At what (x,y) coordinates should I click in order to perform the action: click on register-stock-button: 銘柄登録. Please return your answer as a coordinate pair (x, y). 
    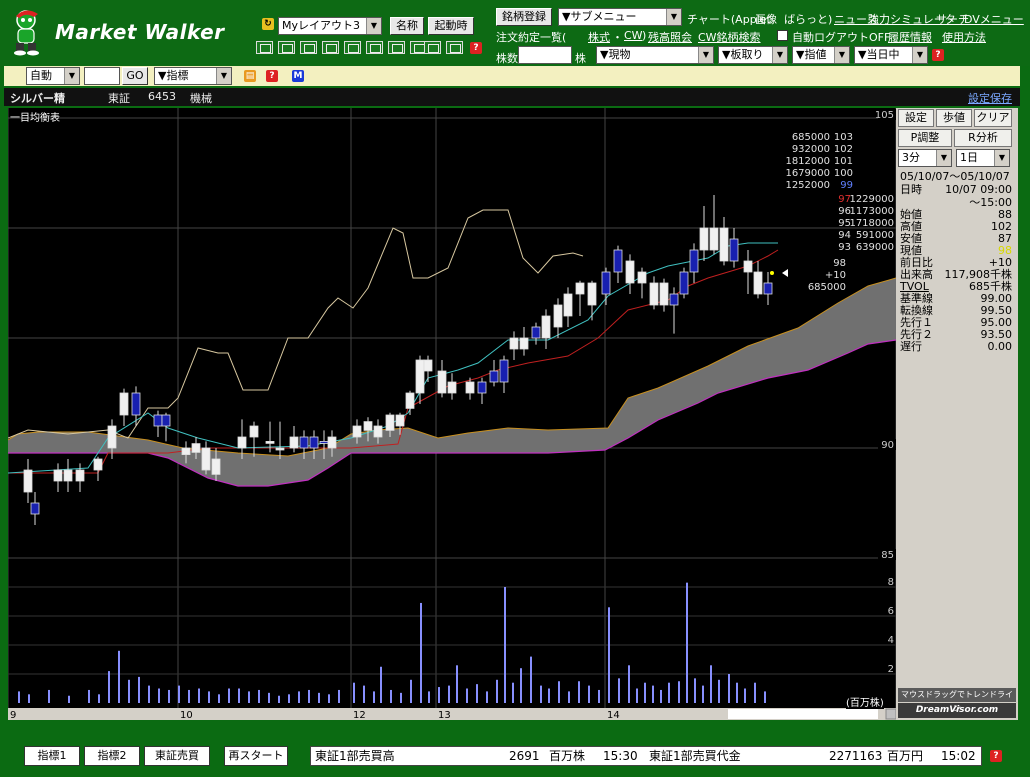
    Looking at the image, I should click on (524, 17).